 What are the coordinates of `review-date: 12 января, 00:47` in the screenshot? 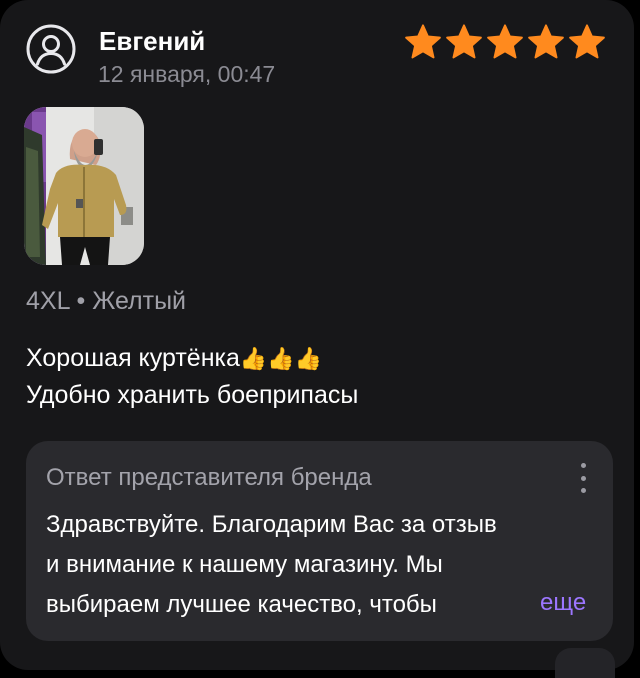 It's located at (187, 74).